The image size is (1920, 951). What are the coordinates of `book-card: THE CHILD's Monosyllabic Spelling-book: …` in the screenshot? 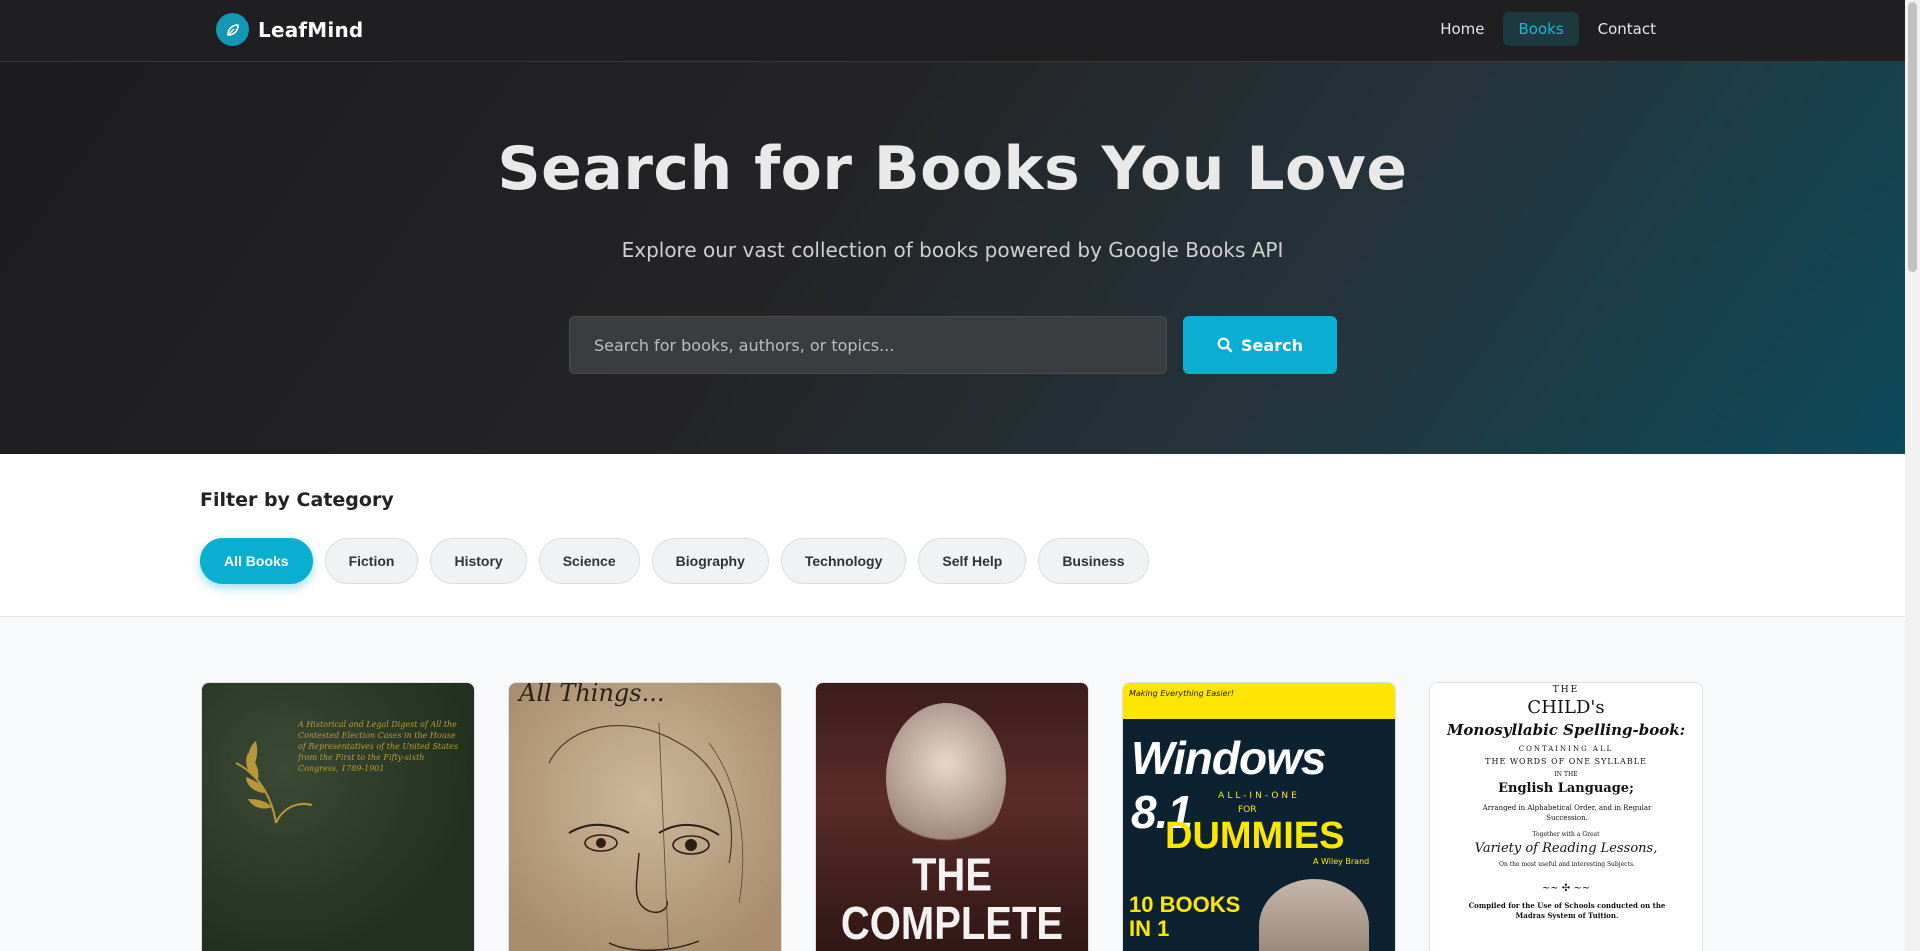 It's located at (1566, 816).